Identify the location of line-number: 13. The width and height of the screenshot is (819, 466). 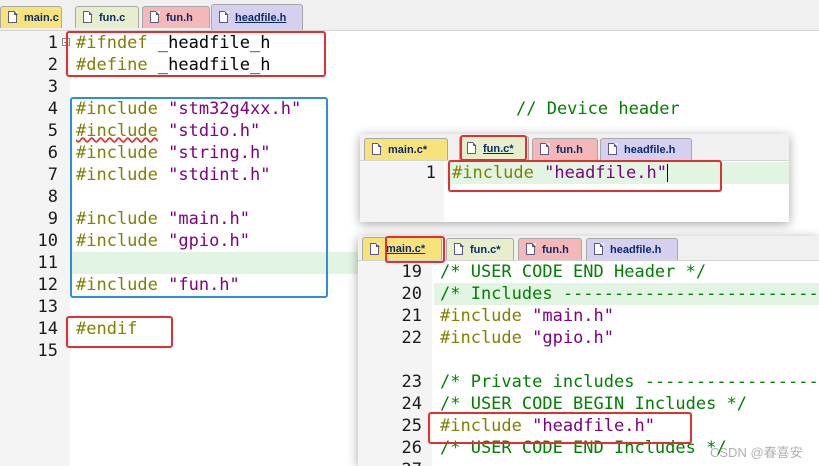
(47, 307).